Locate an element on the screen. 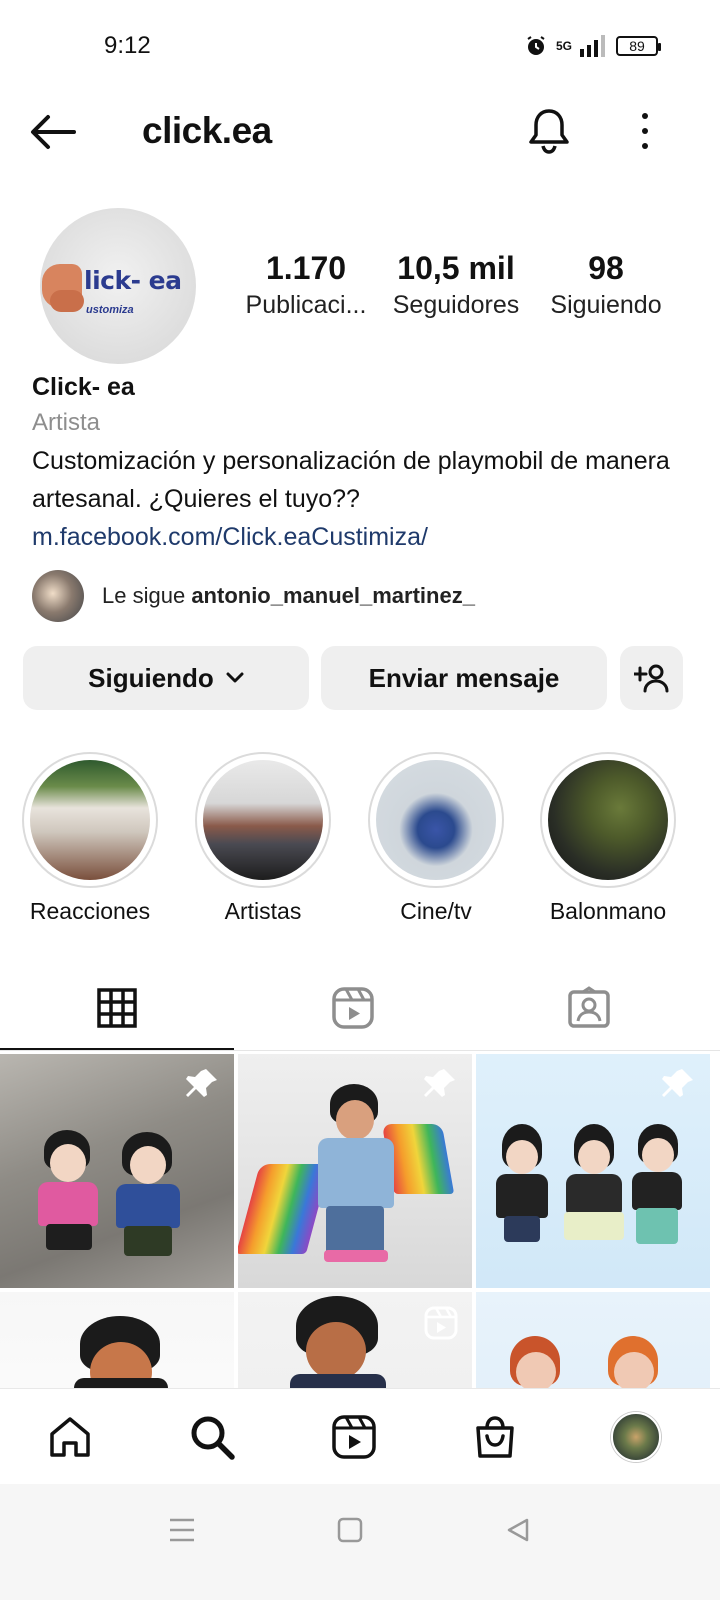 This screenshot has height=1600, width=720. highlight-reacciones: Reacciones is located at coordinates (90, 838).